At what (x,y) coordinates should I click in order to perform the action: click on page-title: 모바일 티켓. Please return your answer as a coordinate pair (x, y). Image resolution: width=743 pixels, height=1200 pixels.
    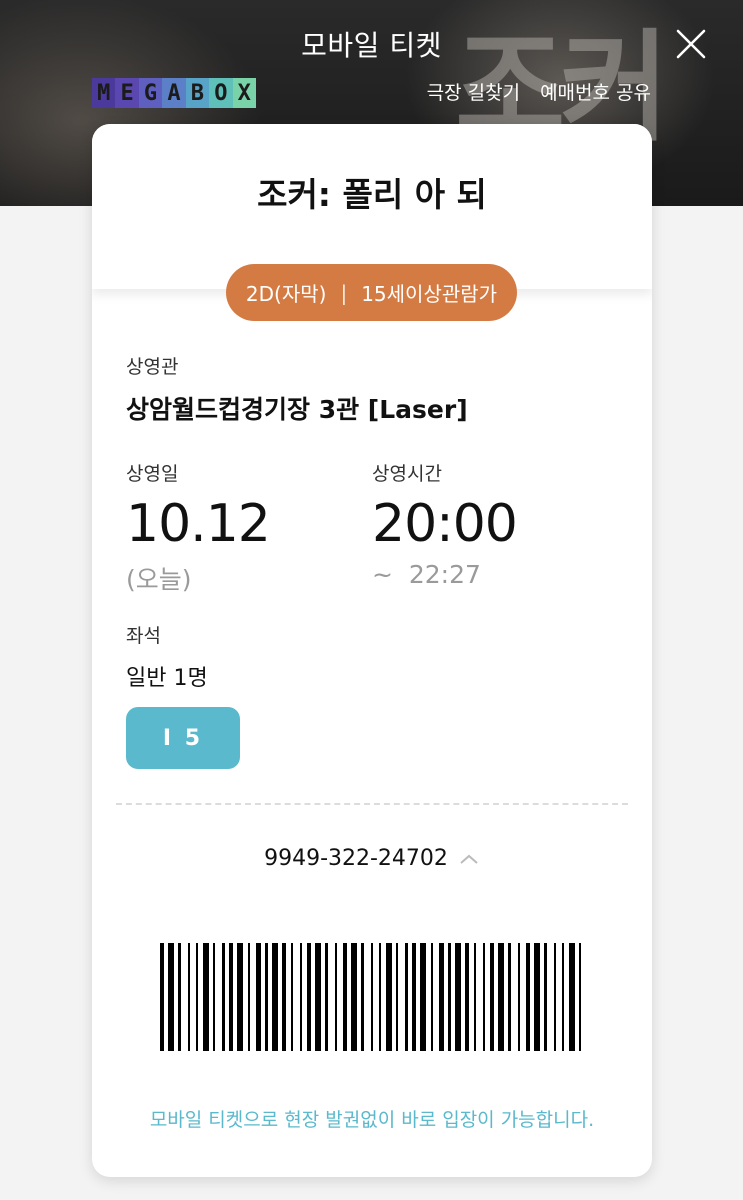
    Looking at the image, I should click on (371, 45).